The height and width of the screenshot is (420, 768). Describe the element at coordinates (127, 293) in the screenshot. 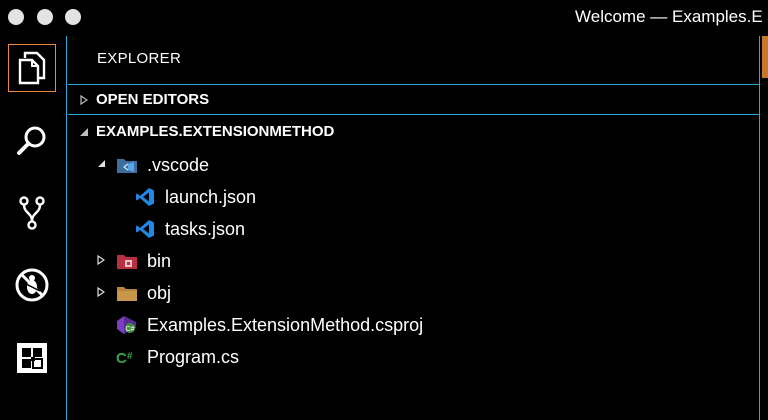

I see `folder-icon` at that location.